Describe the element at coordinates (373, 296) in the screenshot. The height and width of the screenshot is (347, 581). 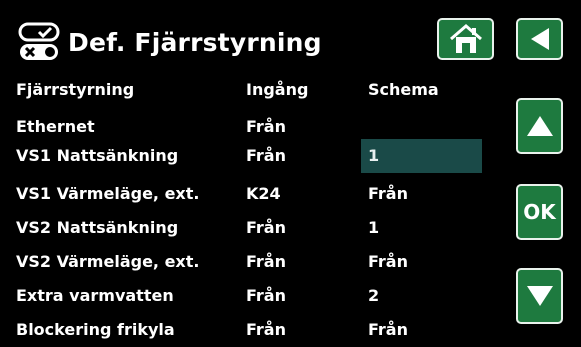
I see `row-schedule-value: 2` at that location.